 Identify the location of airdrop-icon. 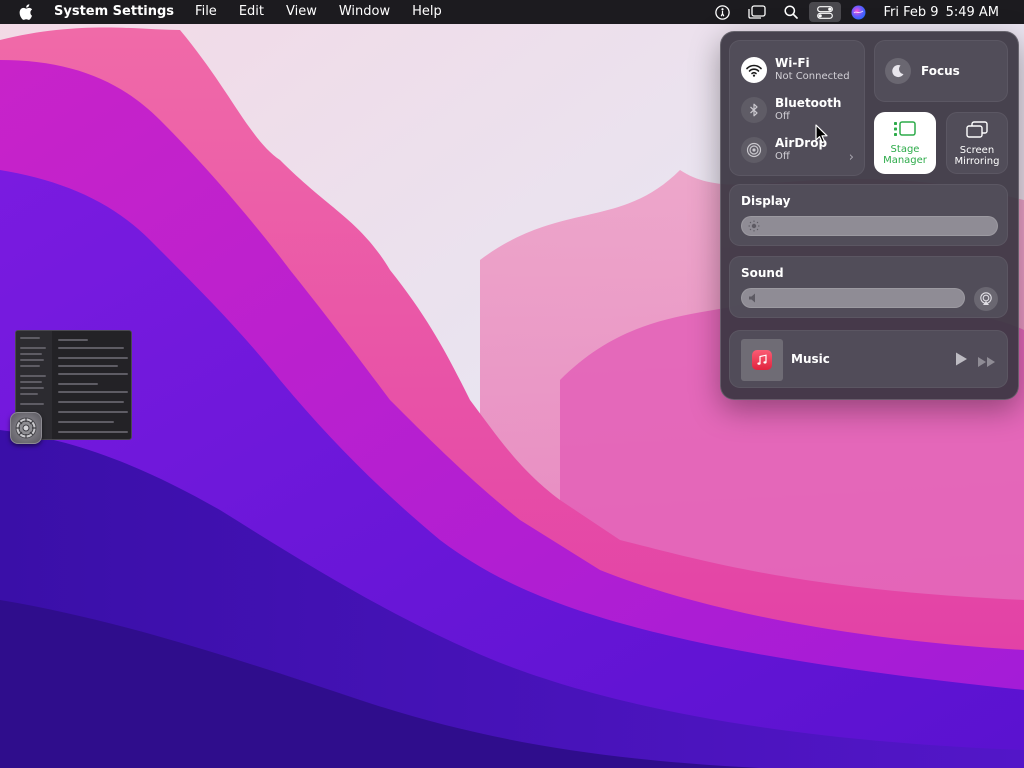
(754, 150).